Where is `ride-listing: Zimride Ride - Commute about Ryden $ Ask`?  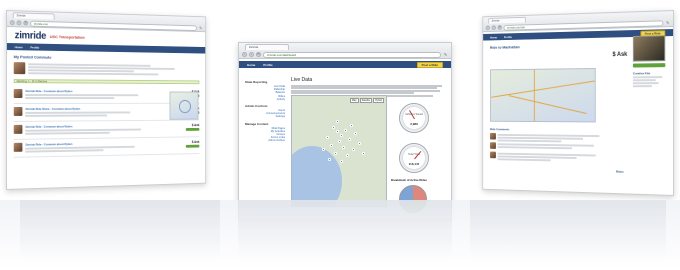
ride-listing: Zimride Ride - Commute about Ryden $ Ask is located at coordinates (106, 147).